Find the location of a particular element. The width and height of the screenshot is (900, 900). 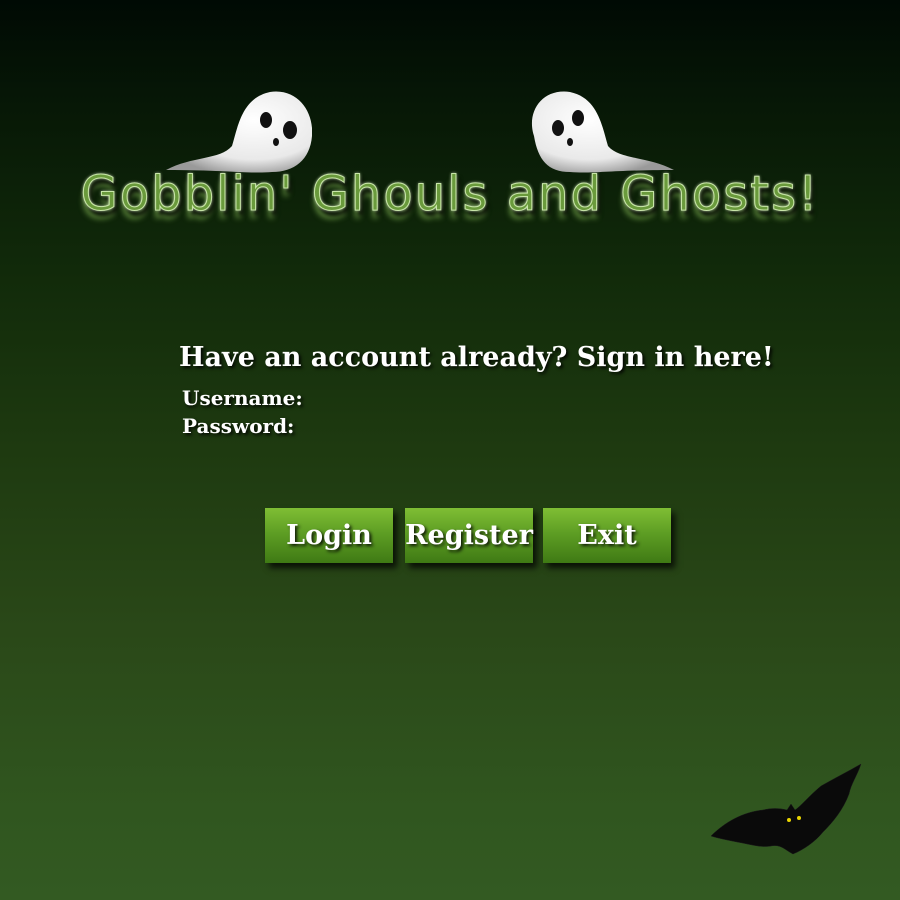

exit-button: Exit is located at coordinates (607, 535).